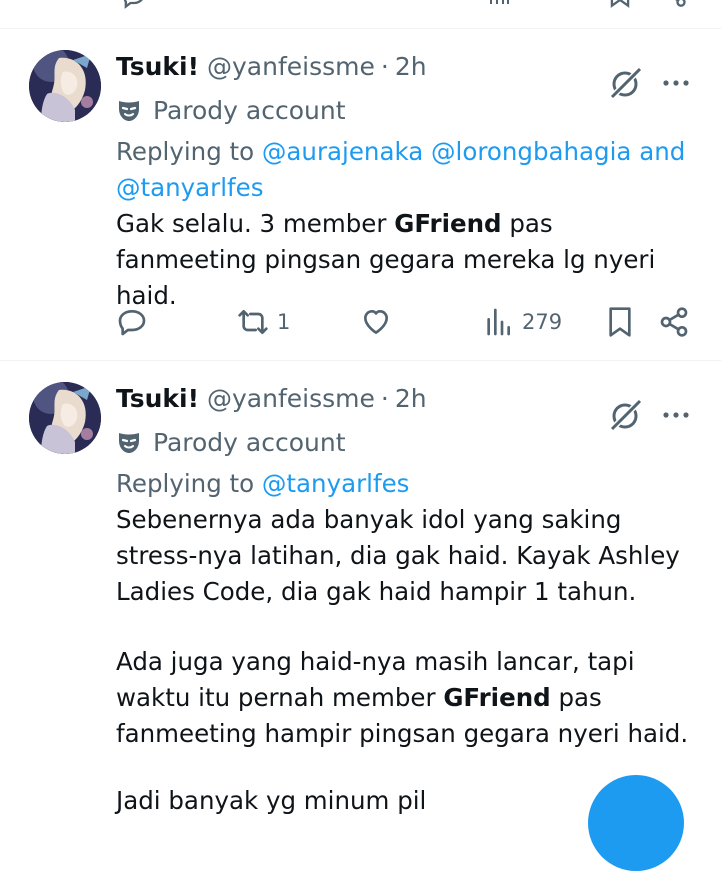 The height and width of the screenshot is (871, 721). I want to click on share-button, so click(674, 322).